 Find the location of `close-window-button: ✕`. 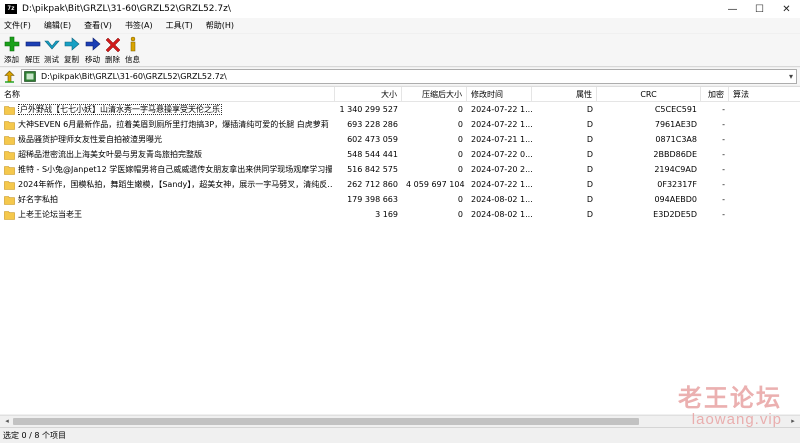

close-window-button: ✕ is located at coordinates (786, 9).